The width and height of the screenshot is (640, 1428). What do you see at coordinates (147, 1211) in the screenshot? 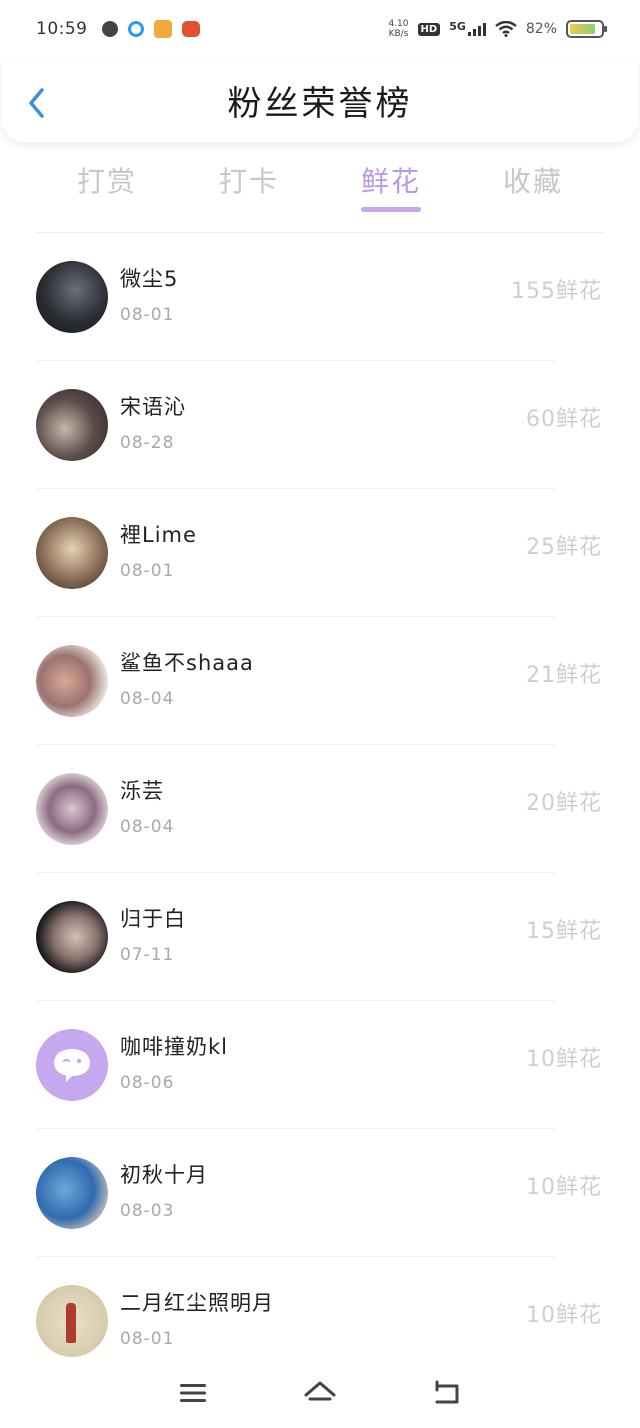
I see `fan-date: 08-03` at bounding box center [147, 1211].